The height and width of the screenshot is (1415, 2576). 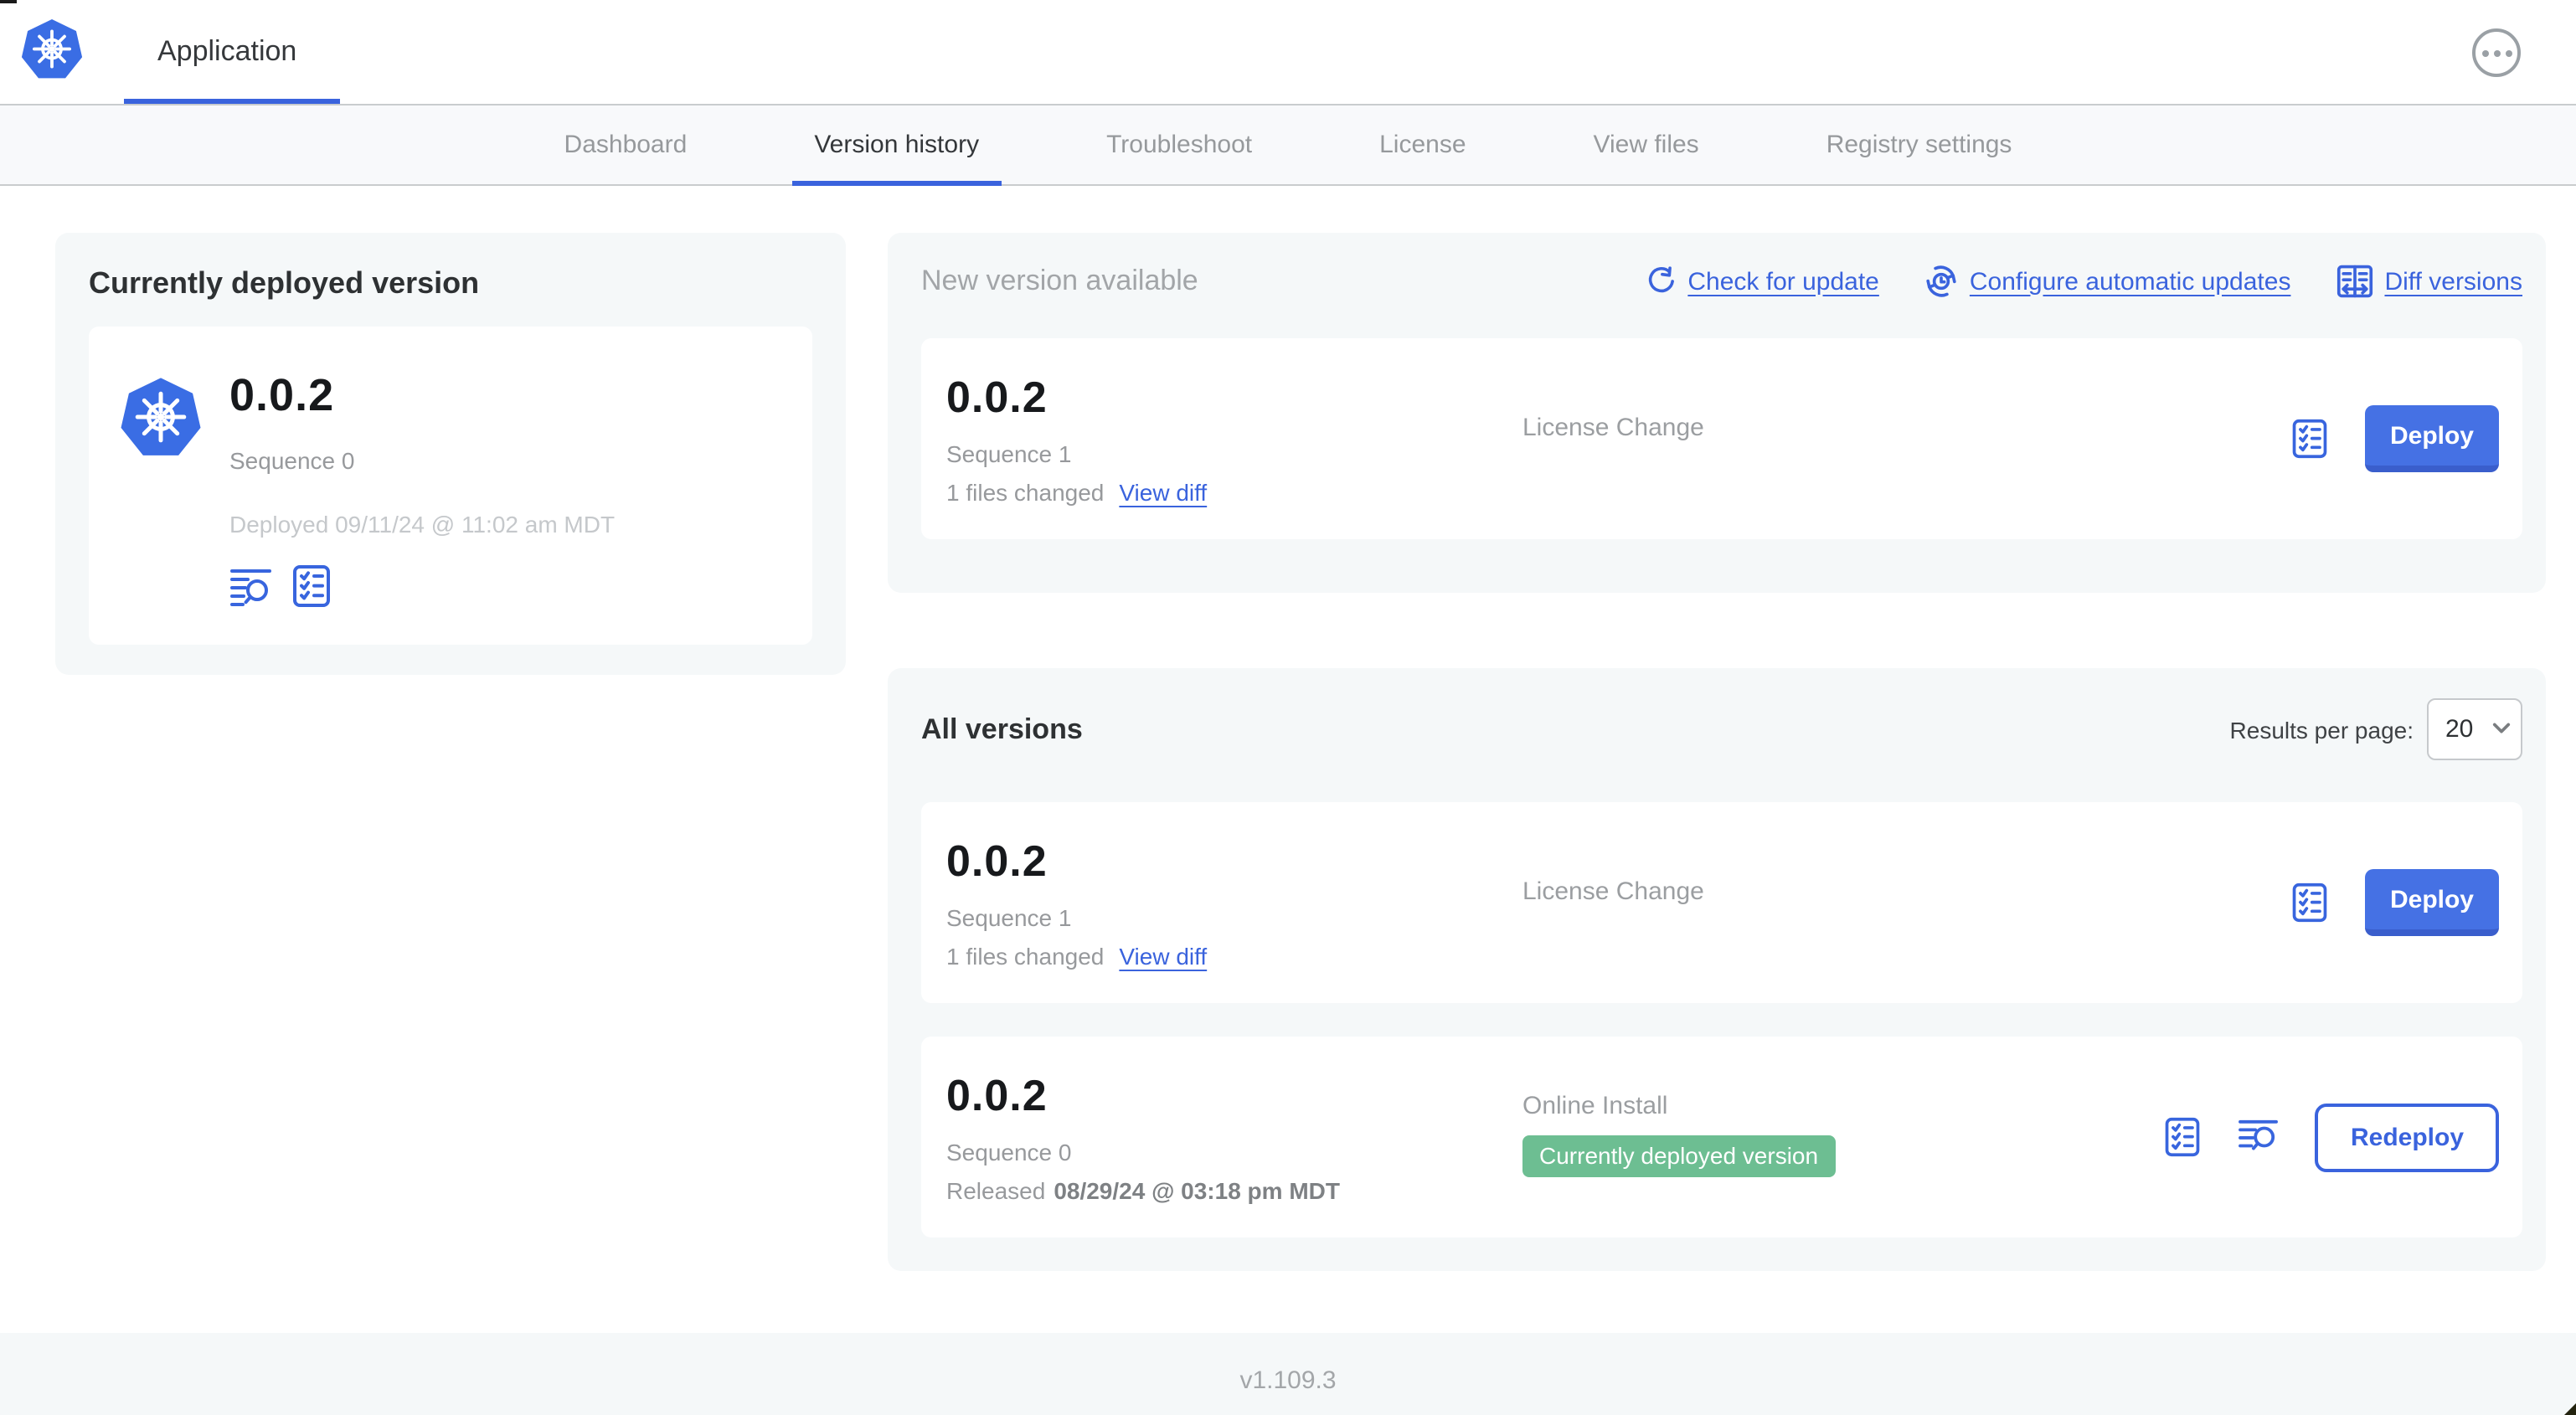 I want to click on ellipsis-menu-button, so click(x=2496, y=52).